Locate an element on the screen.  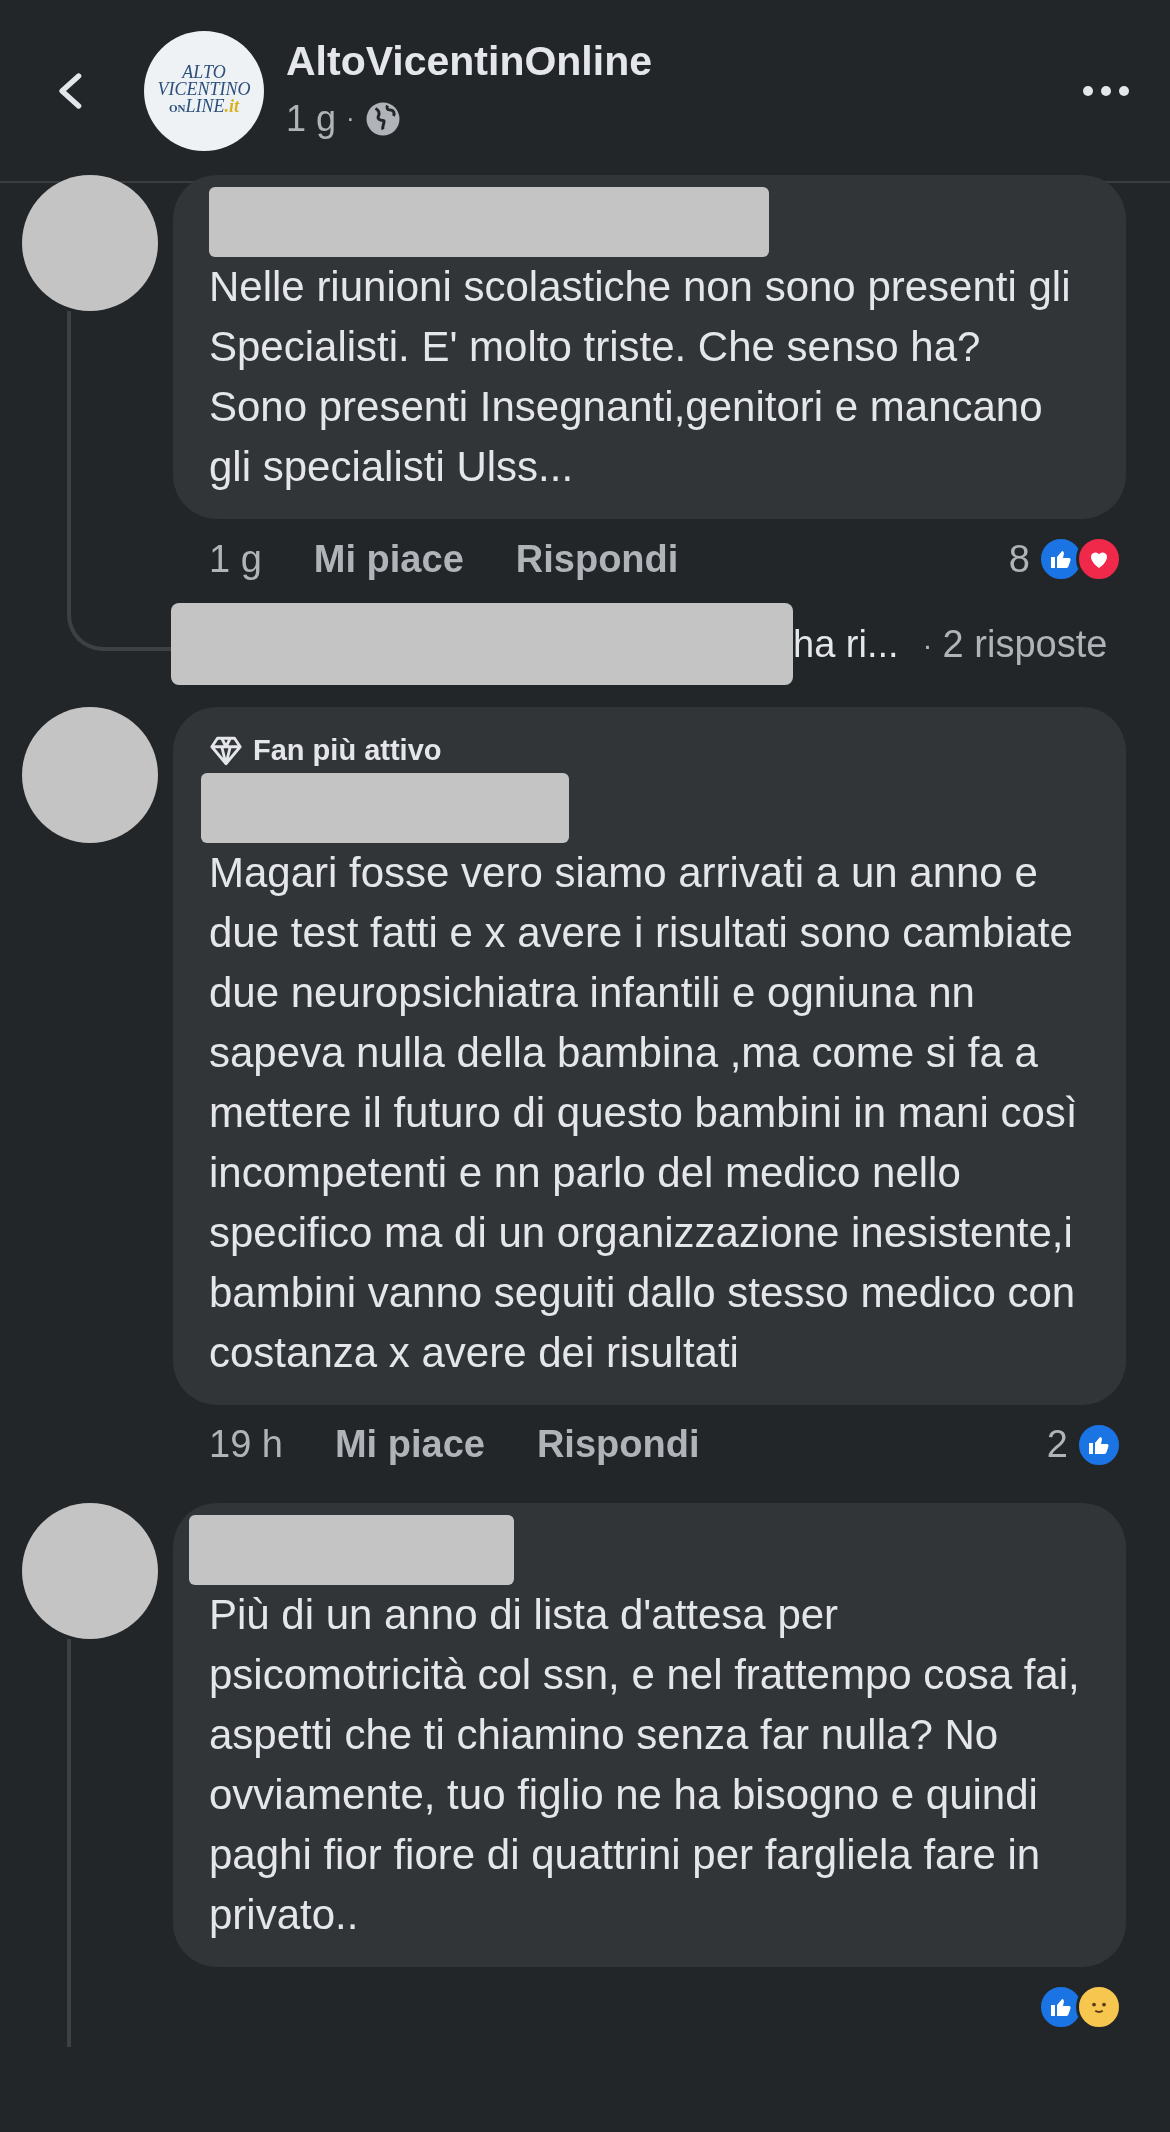
logo-text: ON is located at coordinates (177, 109).